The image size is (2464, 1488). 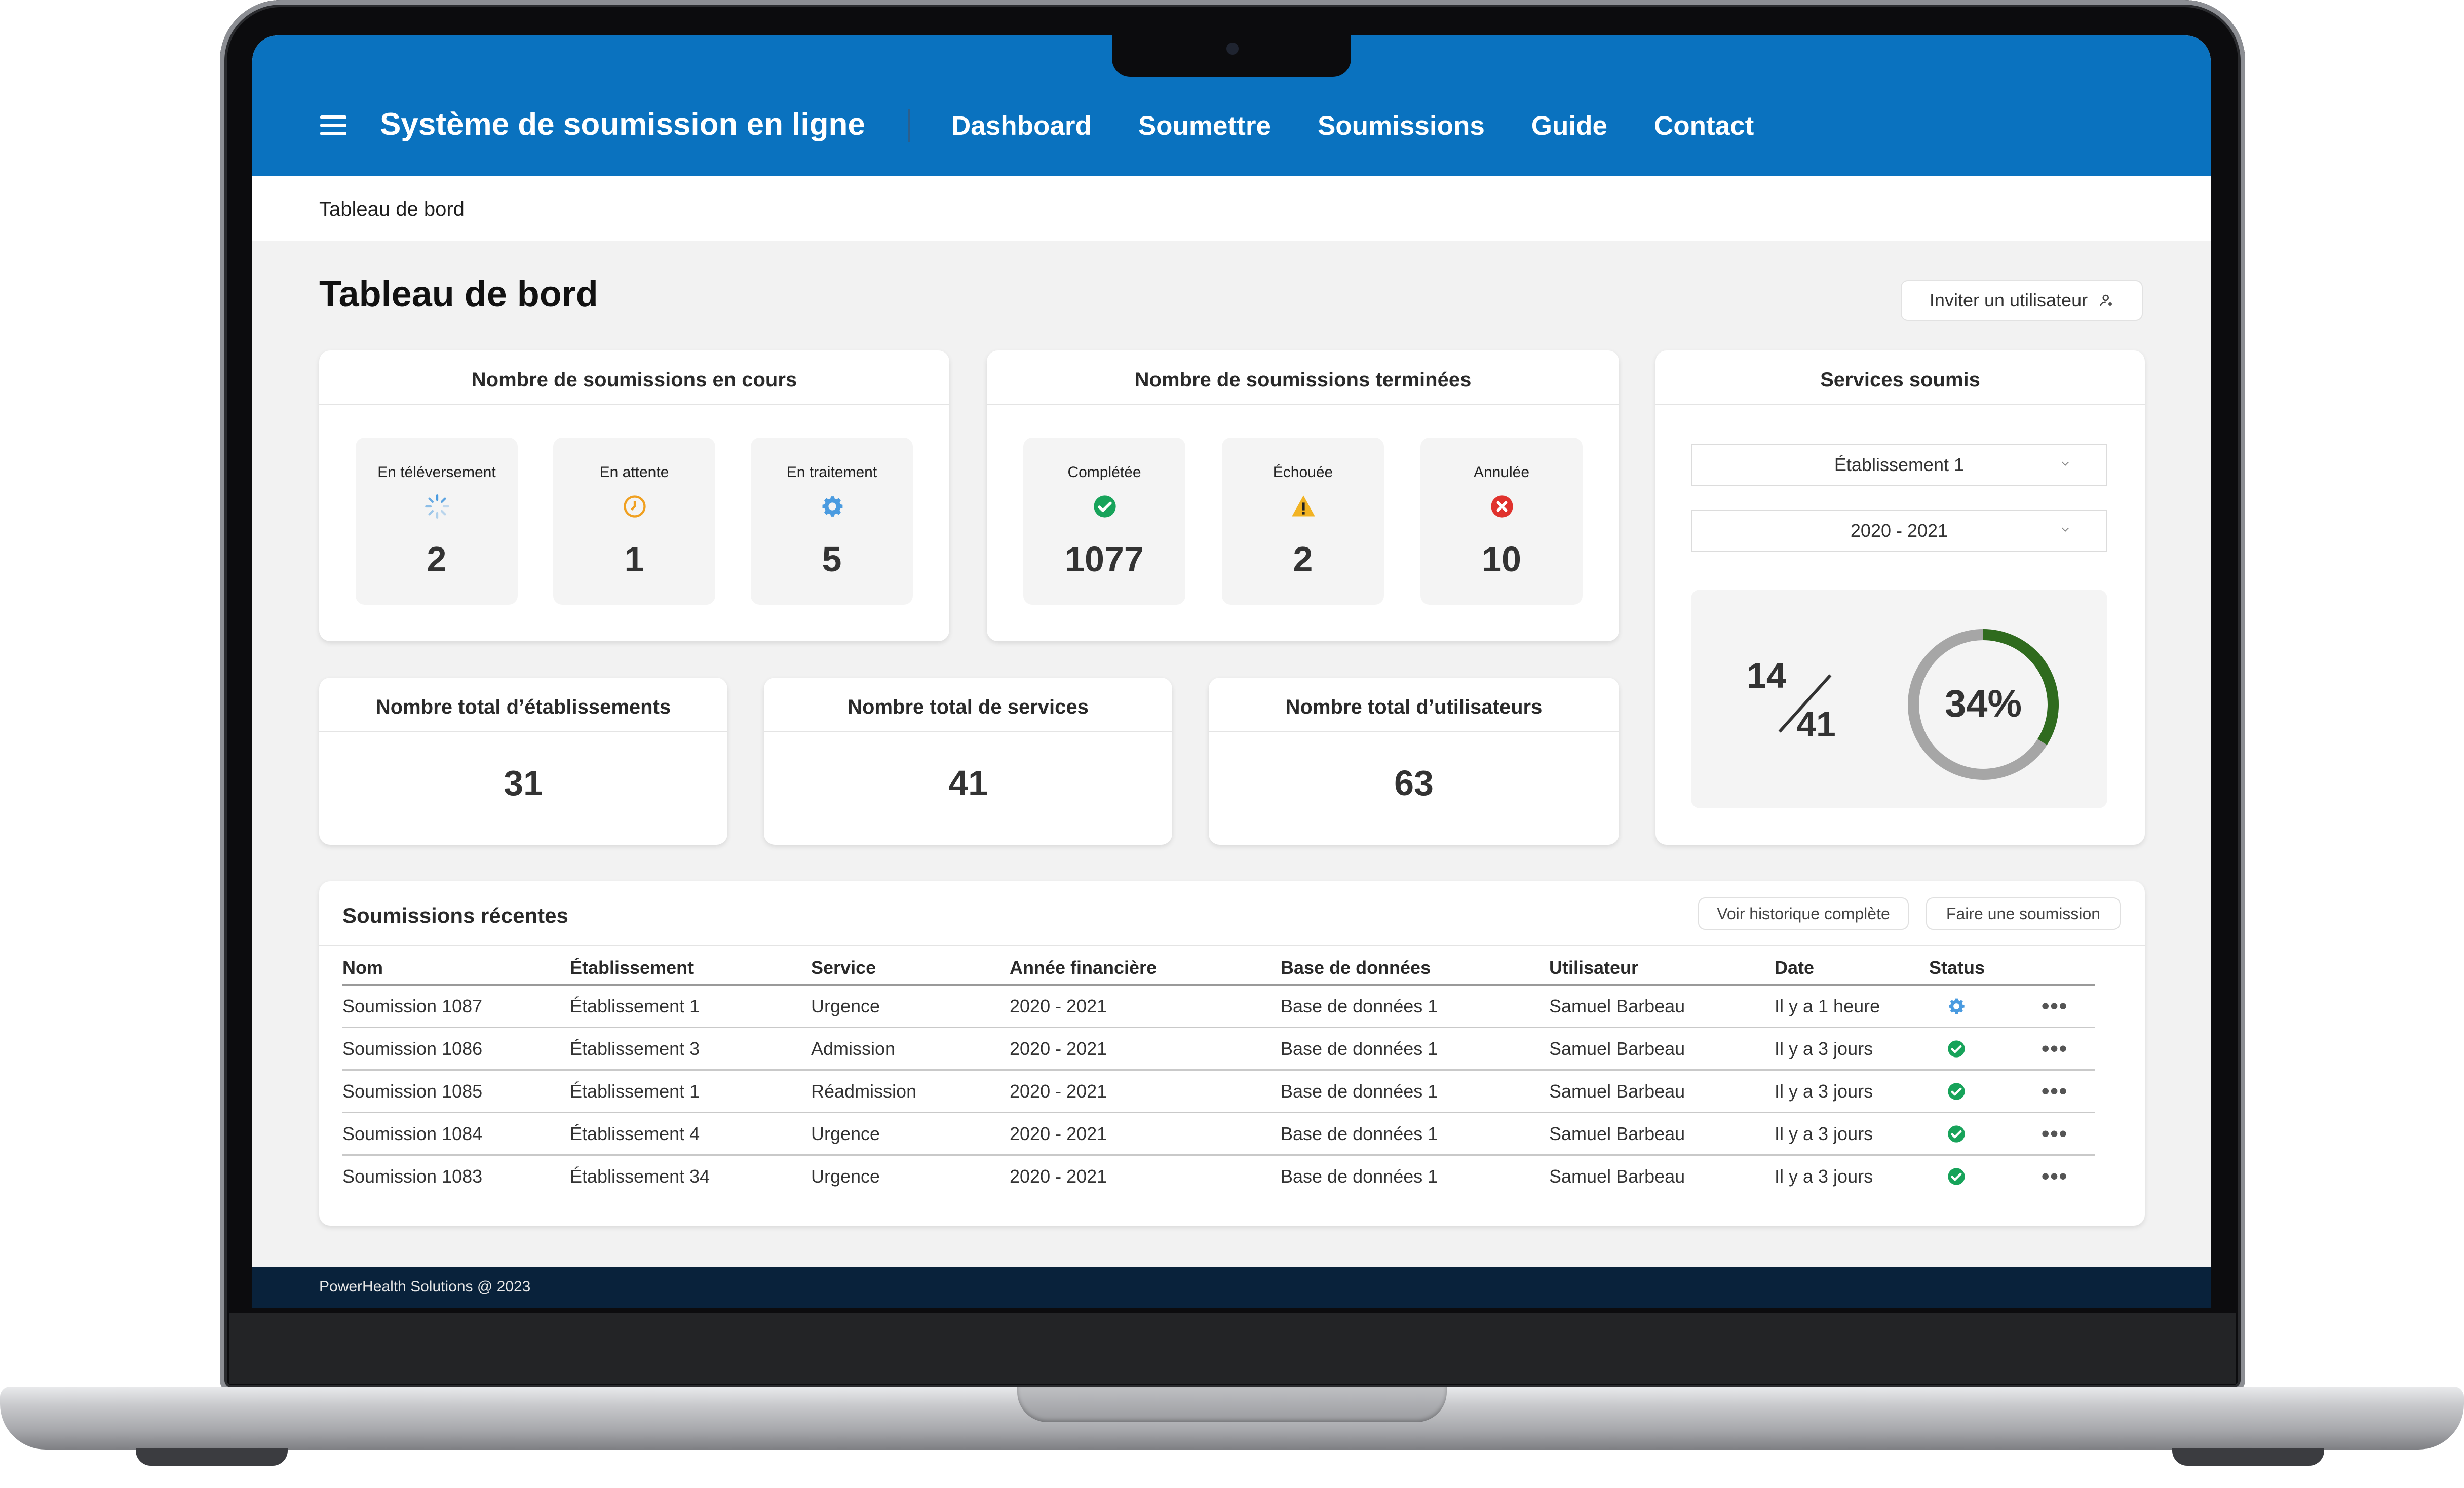 I want to click on cell-establishment: Établissement 1, so click(x=690, y=1007).